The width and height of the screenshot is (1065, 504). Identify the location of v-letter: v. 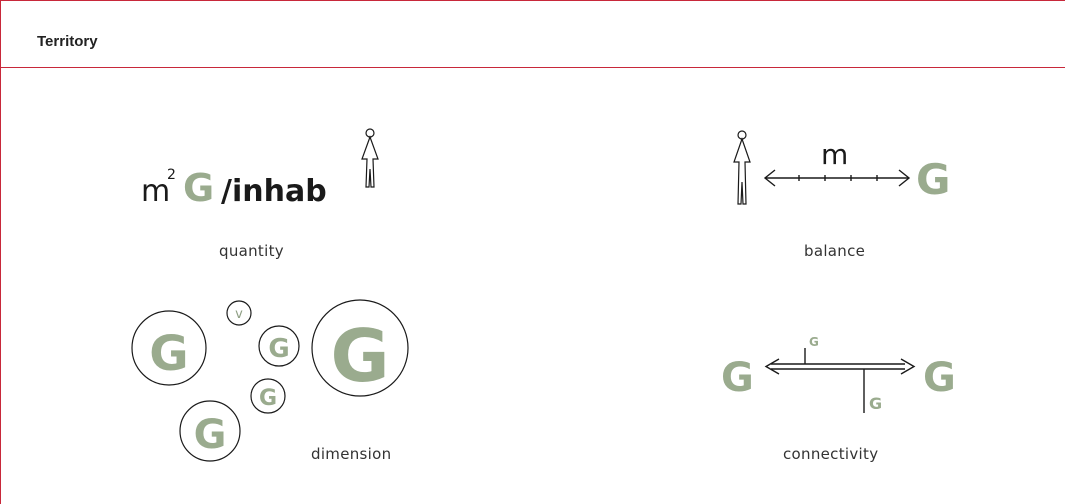
(239, 314).